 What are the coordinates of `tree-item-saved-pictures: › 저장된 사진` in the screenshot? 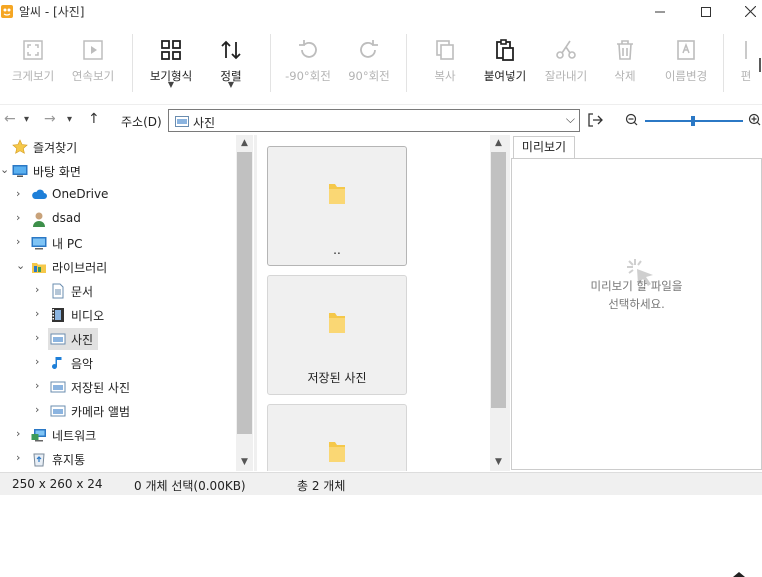 It's located at (118, 387).